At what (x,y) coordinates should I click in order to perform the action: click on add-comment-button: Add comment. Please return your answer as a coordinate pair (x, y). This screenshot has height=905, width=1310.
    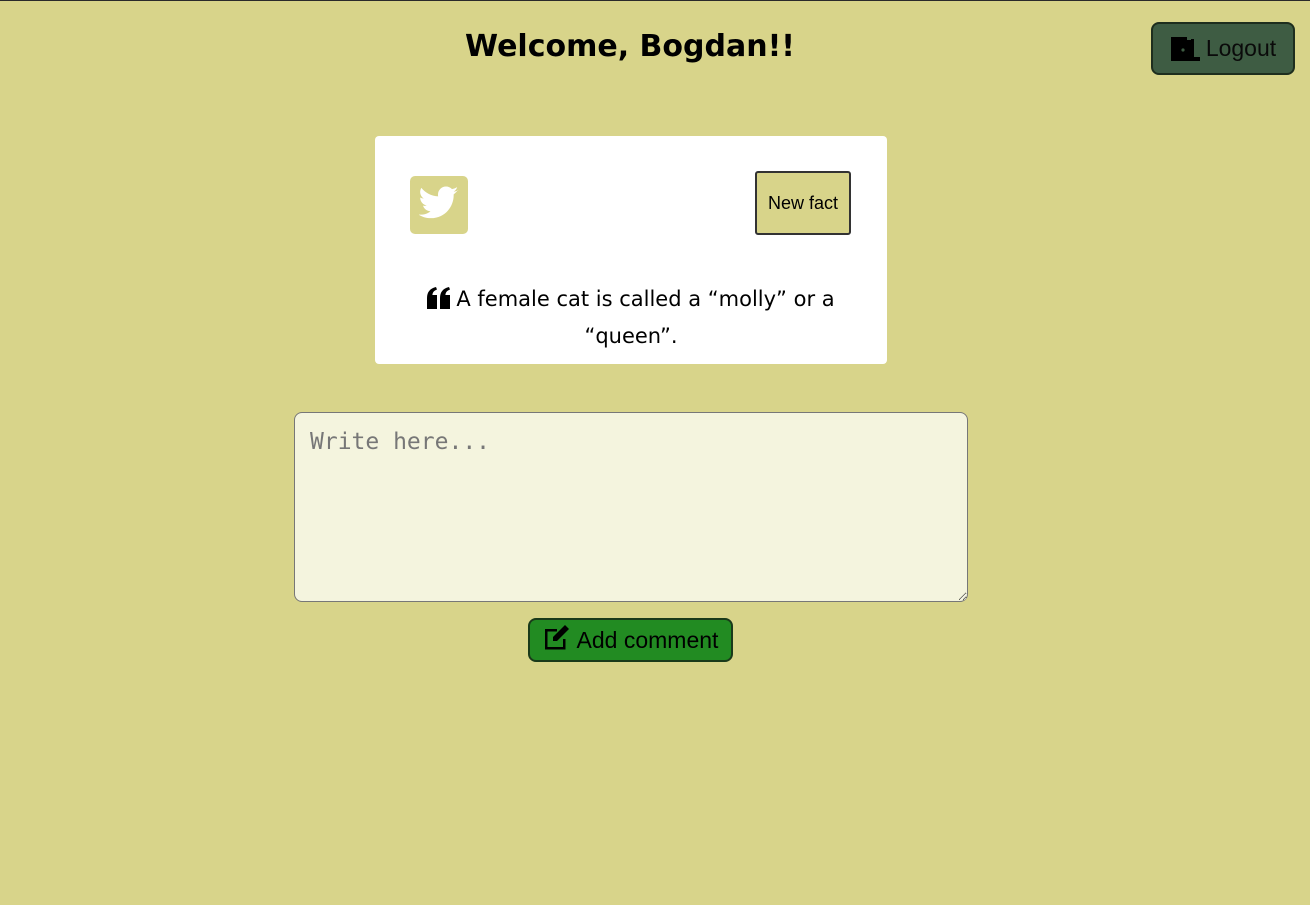
    Looking at the image, I should click on (630, 640).